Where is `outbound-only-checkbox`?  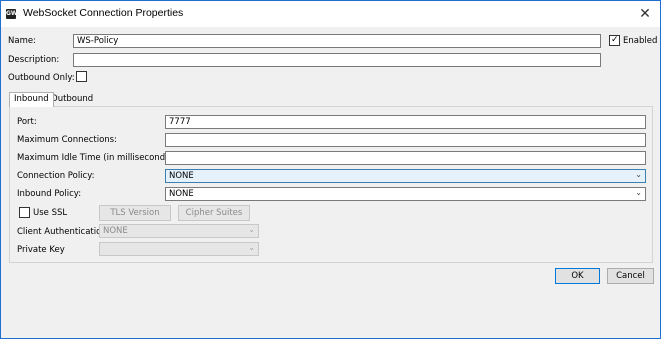
outbound-only-checkbox is located at coordinates (81, 76).